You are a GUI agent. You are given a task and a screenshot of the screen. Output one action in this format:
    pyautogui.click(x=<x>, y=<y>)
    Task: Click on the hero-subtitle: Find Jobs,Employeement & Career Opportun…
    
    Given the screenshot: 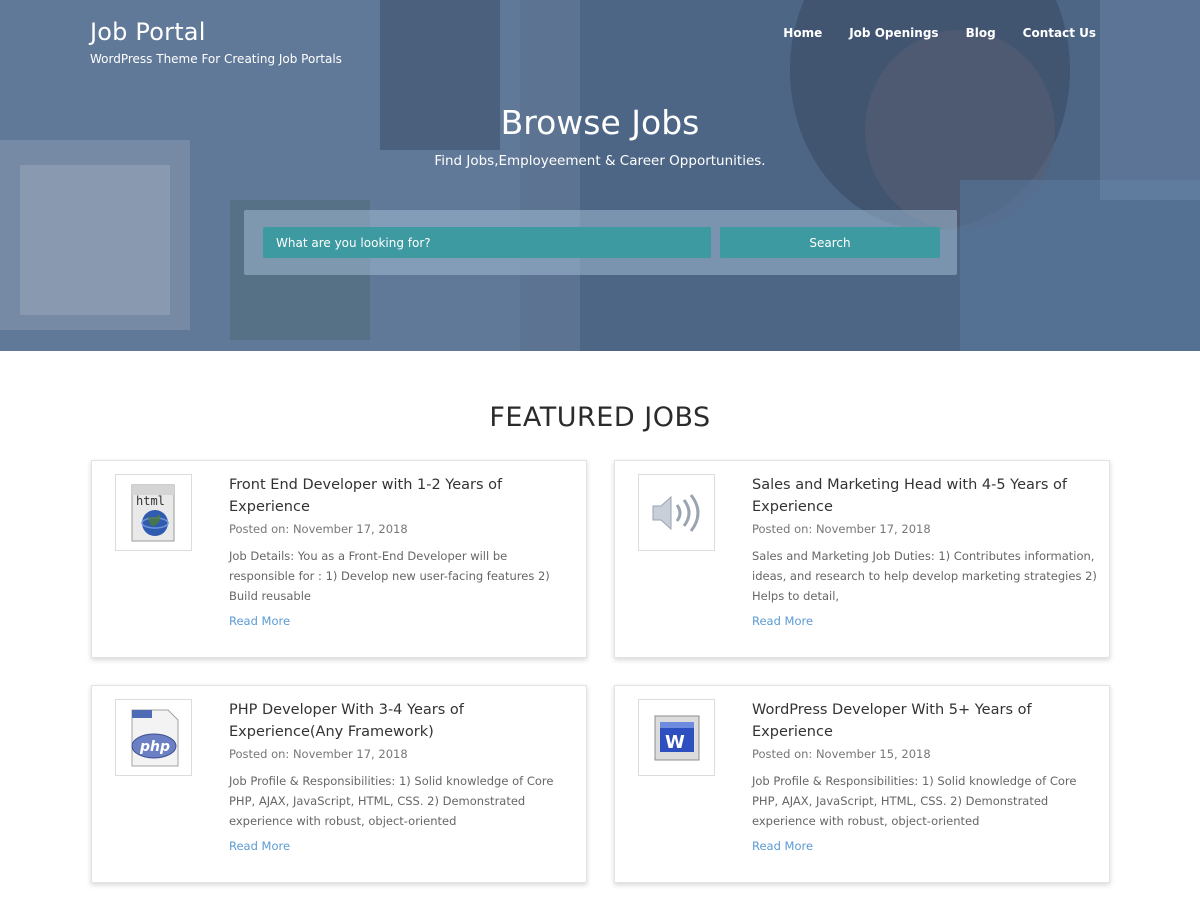 What is the action you would take?
    pyautogui.click(x=600, y=161)
    